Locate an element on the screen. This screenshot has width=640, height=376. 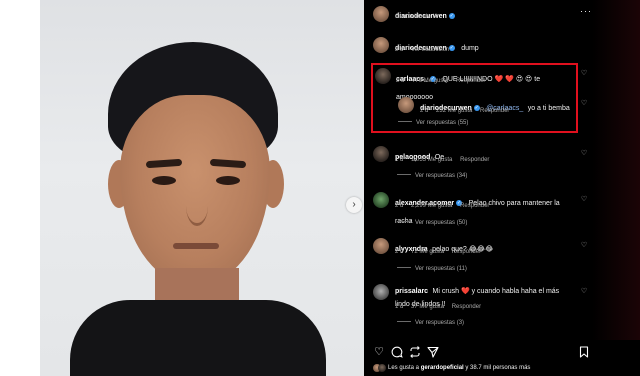
view-replies-button: Ver respuestas (11) is located at coordinates (432, 269).